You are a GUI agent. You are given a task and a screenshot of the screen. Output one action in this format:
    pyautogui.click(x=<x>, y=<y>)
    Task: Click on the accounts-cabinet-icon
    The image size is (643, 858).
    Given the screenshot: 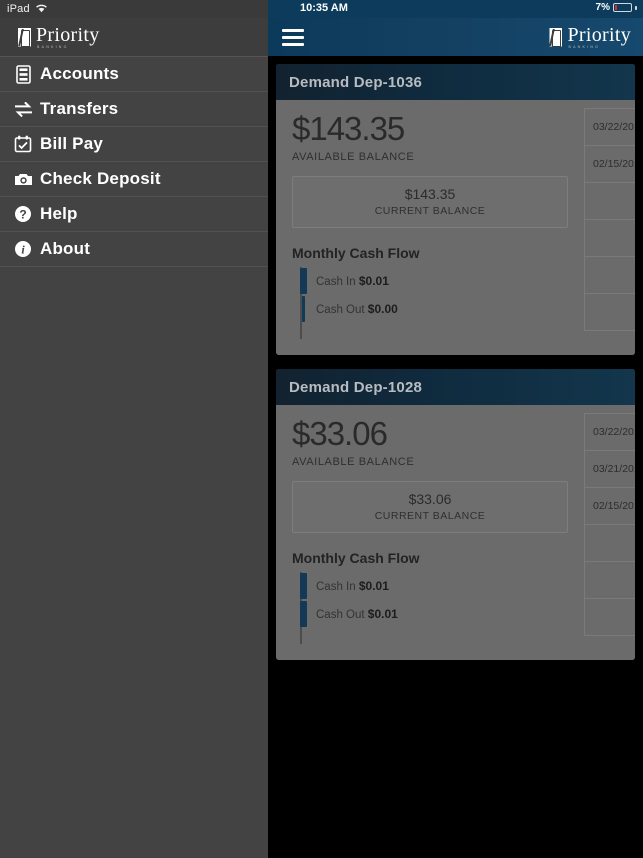 What is the action you would take?
    pyautogui.click(x=23, y=74)
    